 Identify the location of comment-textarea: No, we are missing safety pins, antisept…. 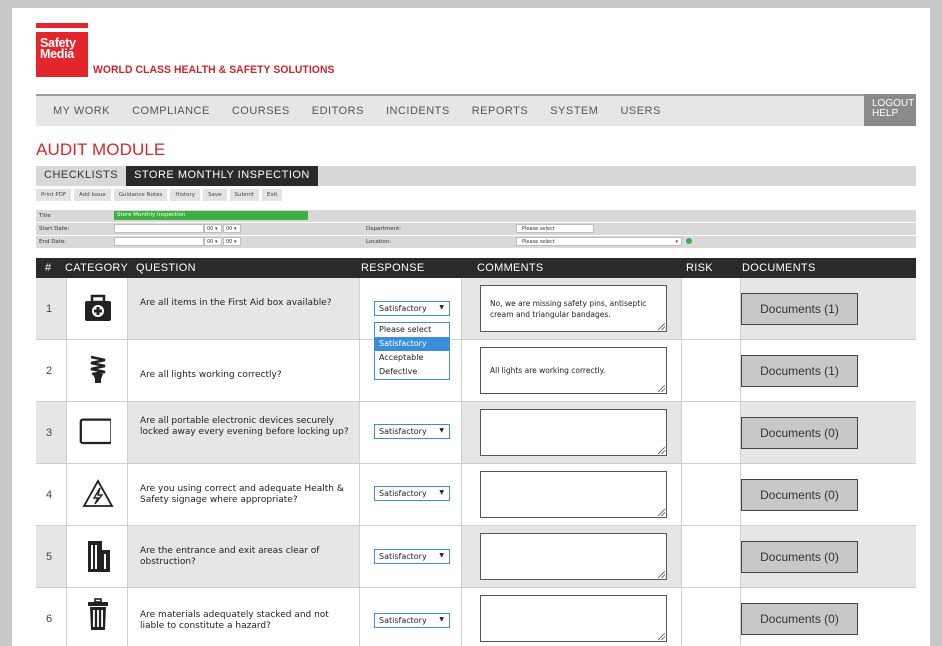
(573, 308).